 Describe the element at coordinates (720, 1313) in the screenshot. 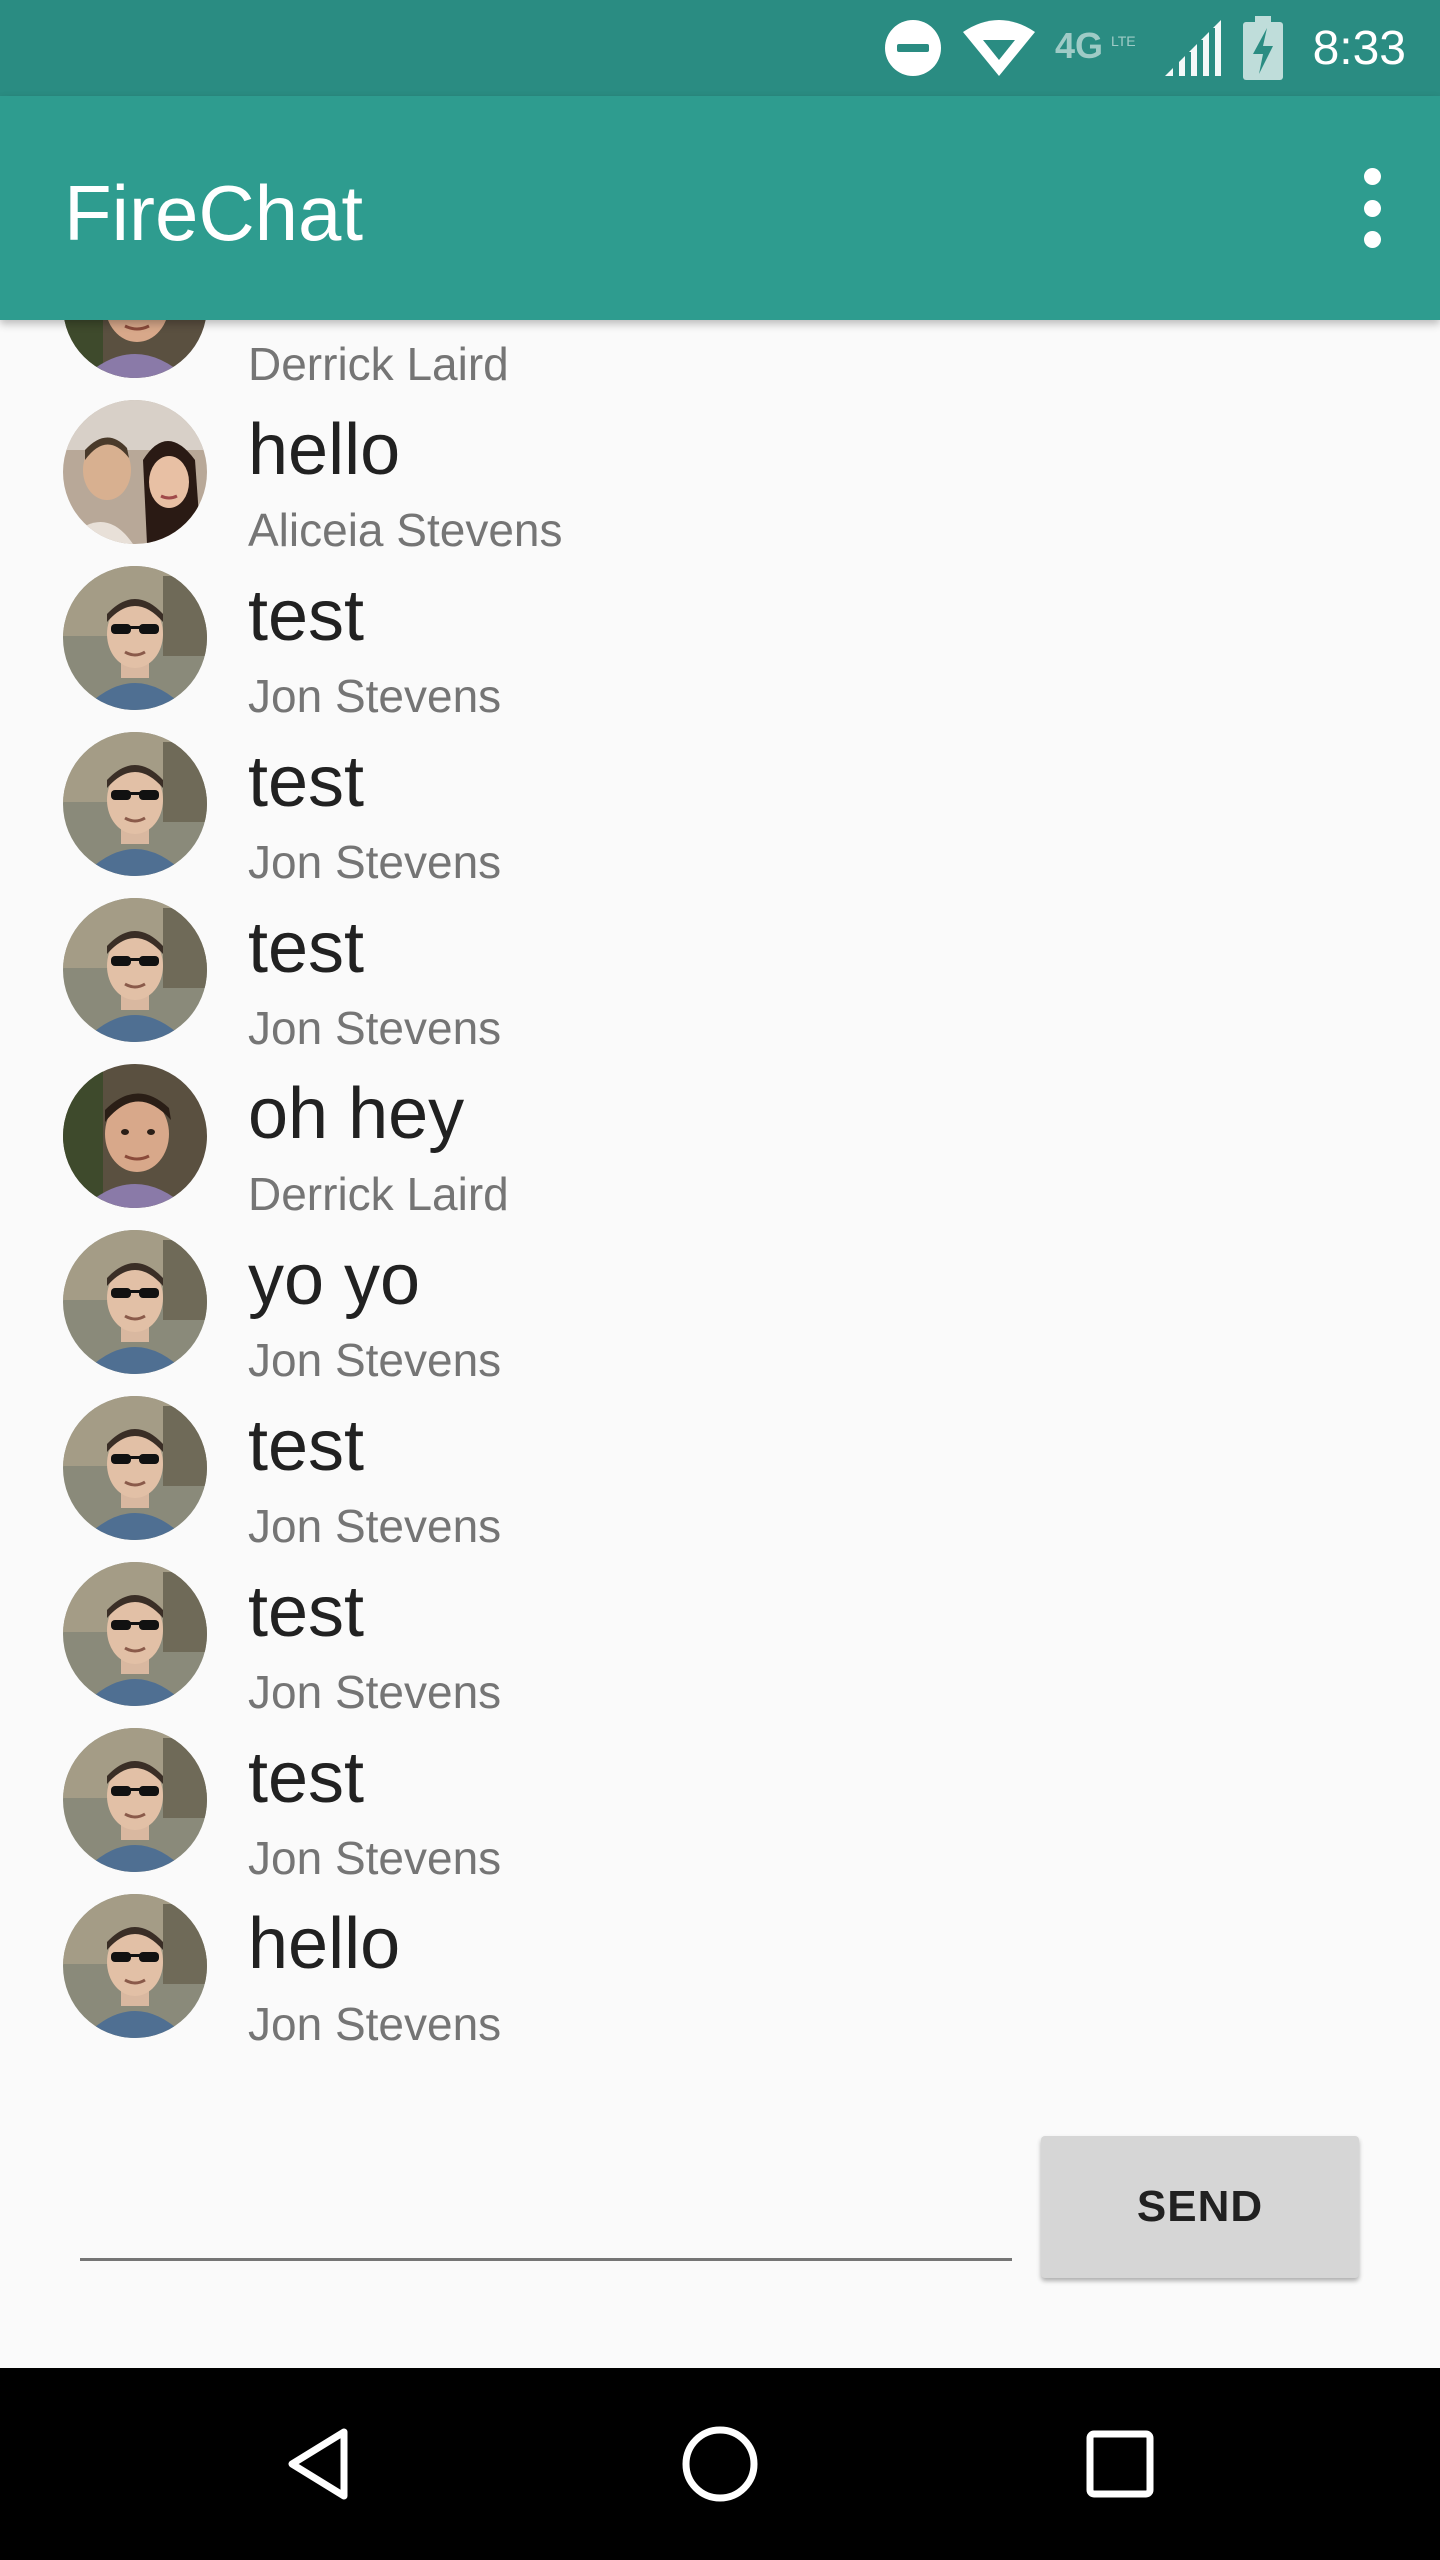

I see `message-item: yo yo Jon Stevens` at that location.